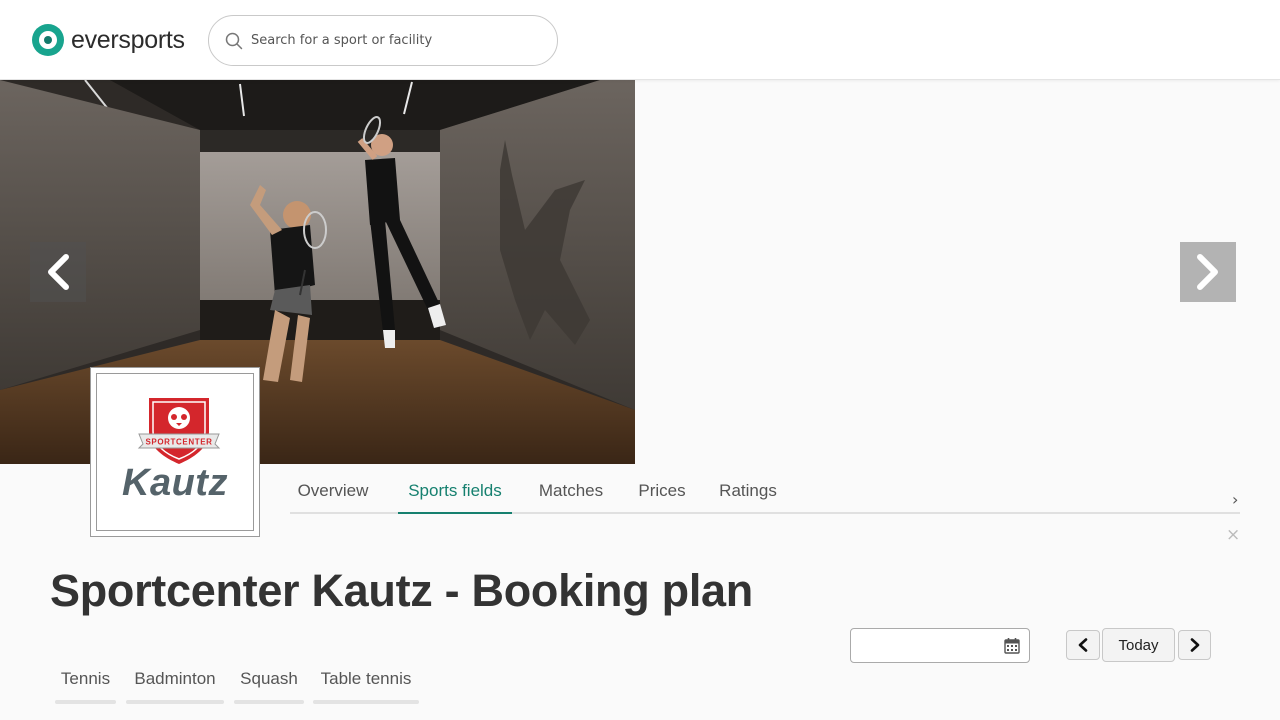 Image resolution: width=1280 pixels, height=720 pixels. Describe the element at coordinates (234, 40) in the screenshot. I see `search-icon` at that location.